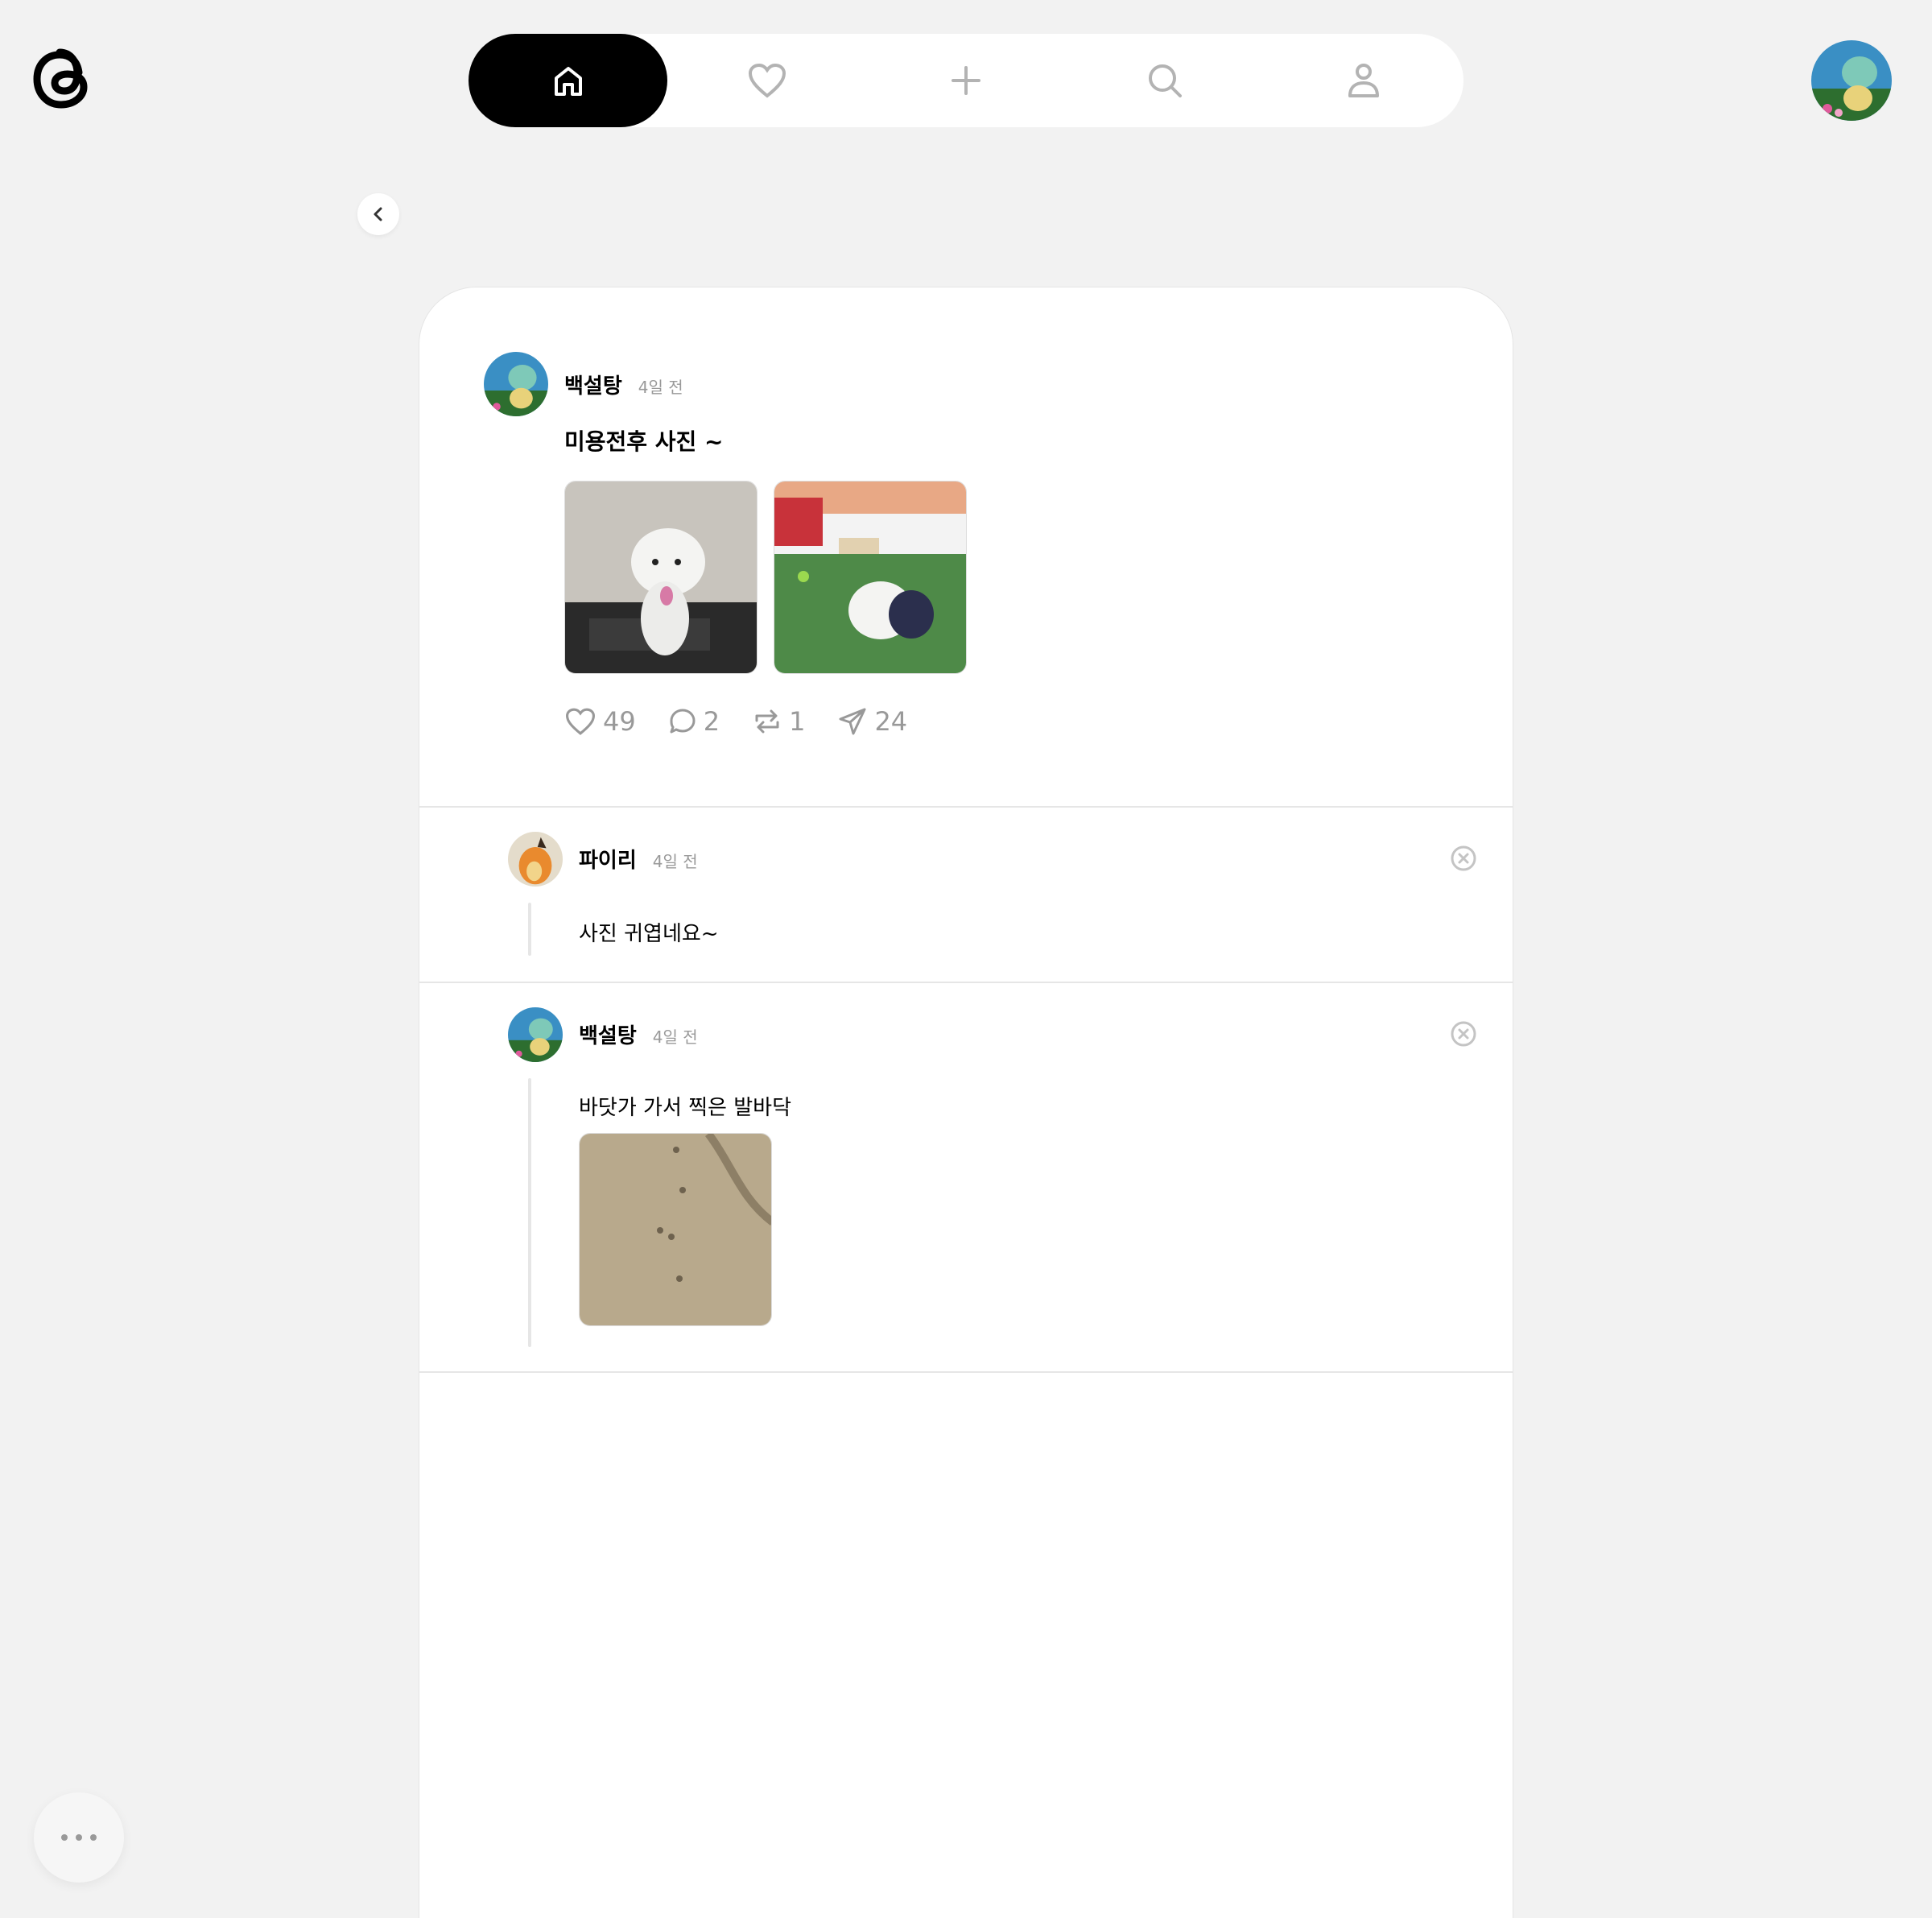  Describe the element at coordinates (765, 577) in the screenshot. I see `post-photos` at that location.